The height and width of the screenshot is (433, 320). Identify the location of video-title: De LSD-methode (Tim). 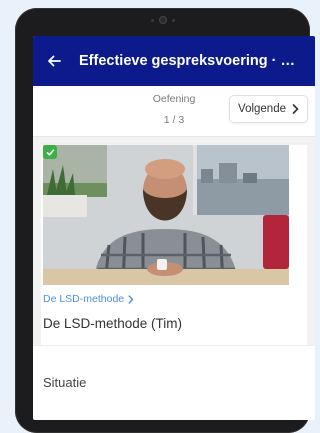
(113, 323).